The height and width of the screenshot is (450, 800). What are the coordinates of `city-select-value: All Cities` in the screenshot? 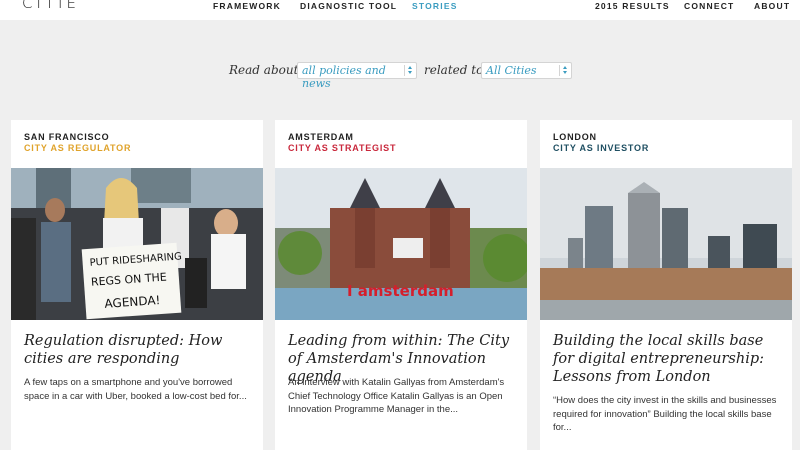 It's located at (511, 70).